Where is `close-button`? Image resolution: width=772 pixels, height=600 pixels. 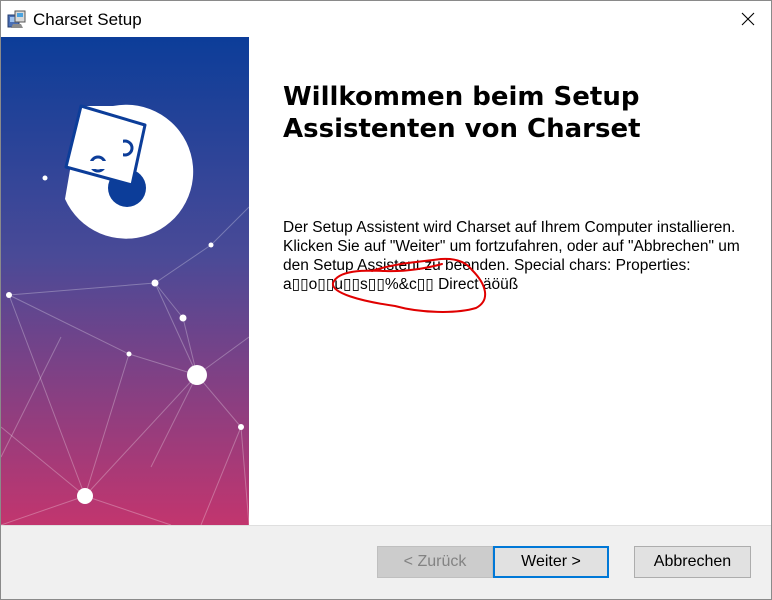 close-button is located at coordinates (748, 19).